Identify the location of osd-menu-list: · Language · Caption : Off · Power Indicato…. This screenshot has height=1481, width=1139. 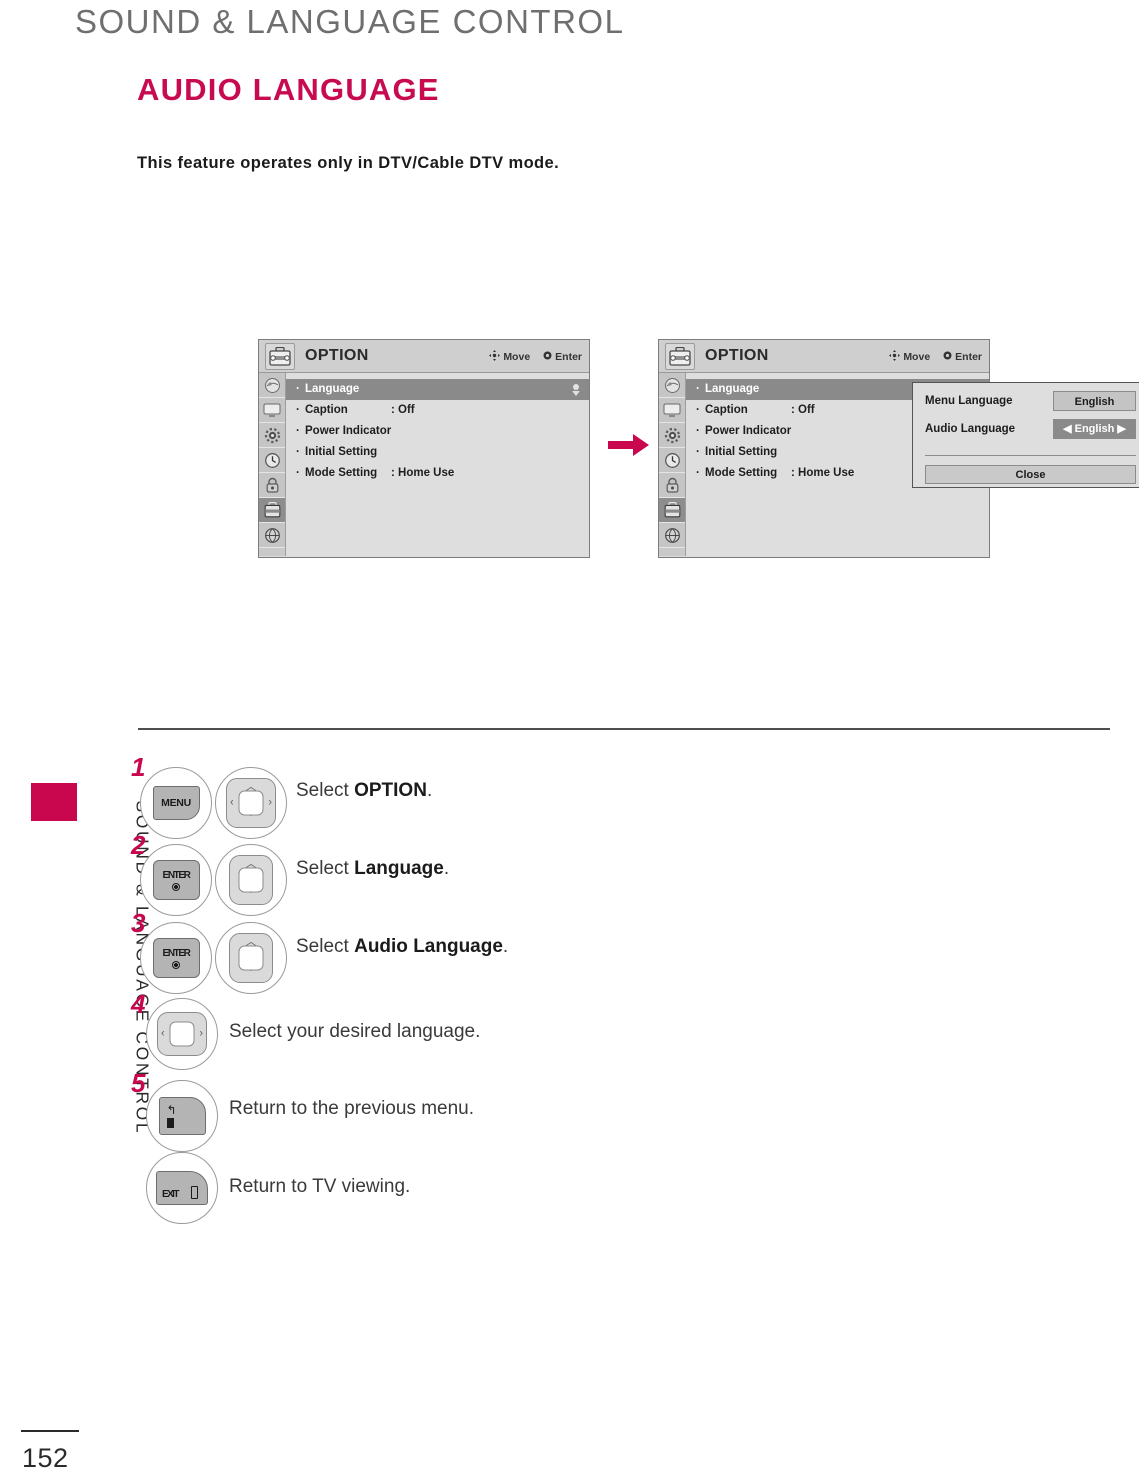
(437, 464).